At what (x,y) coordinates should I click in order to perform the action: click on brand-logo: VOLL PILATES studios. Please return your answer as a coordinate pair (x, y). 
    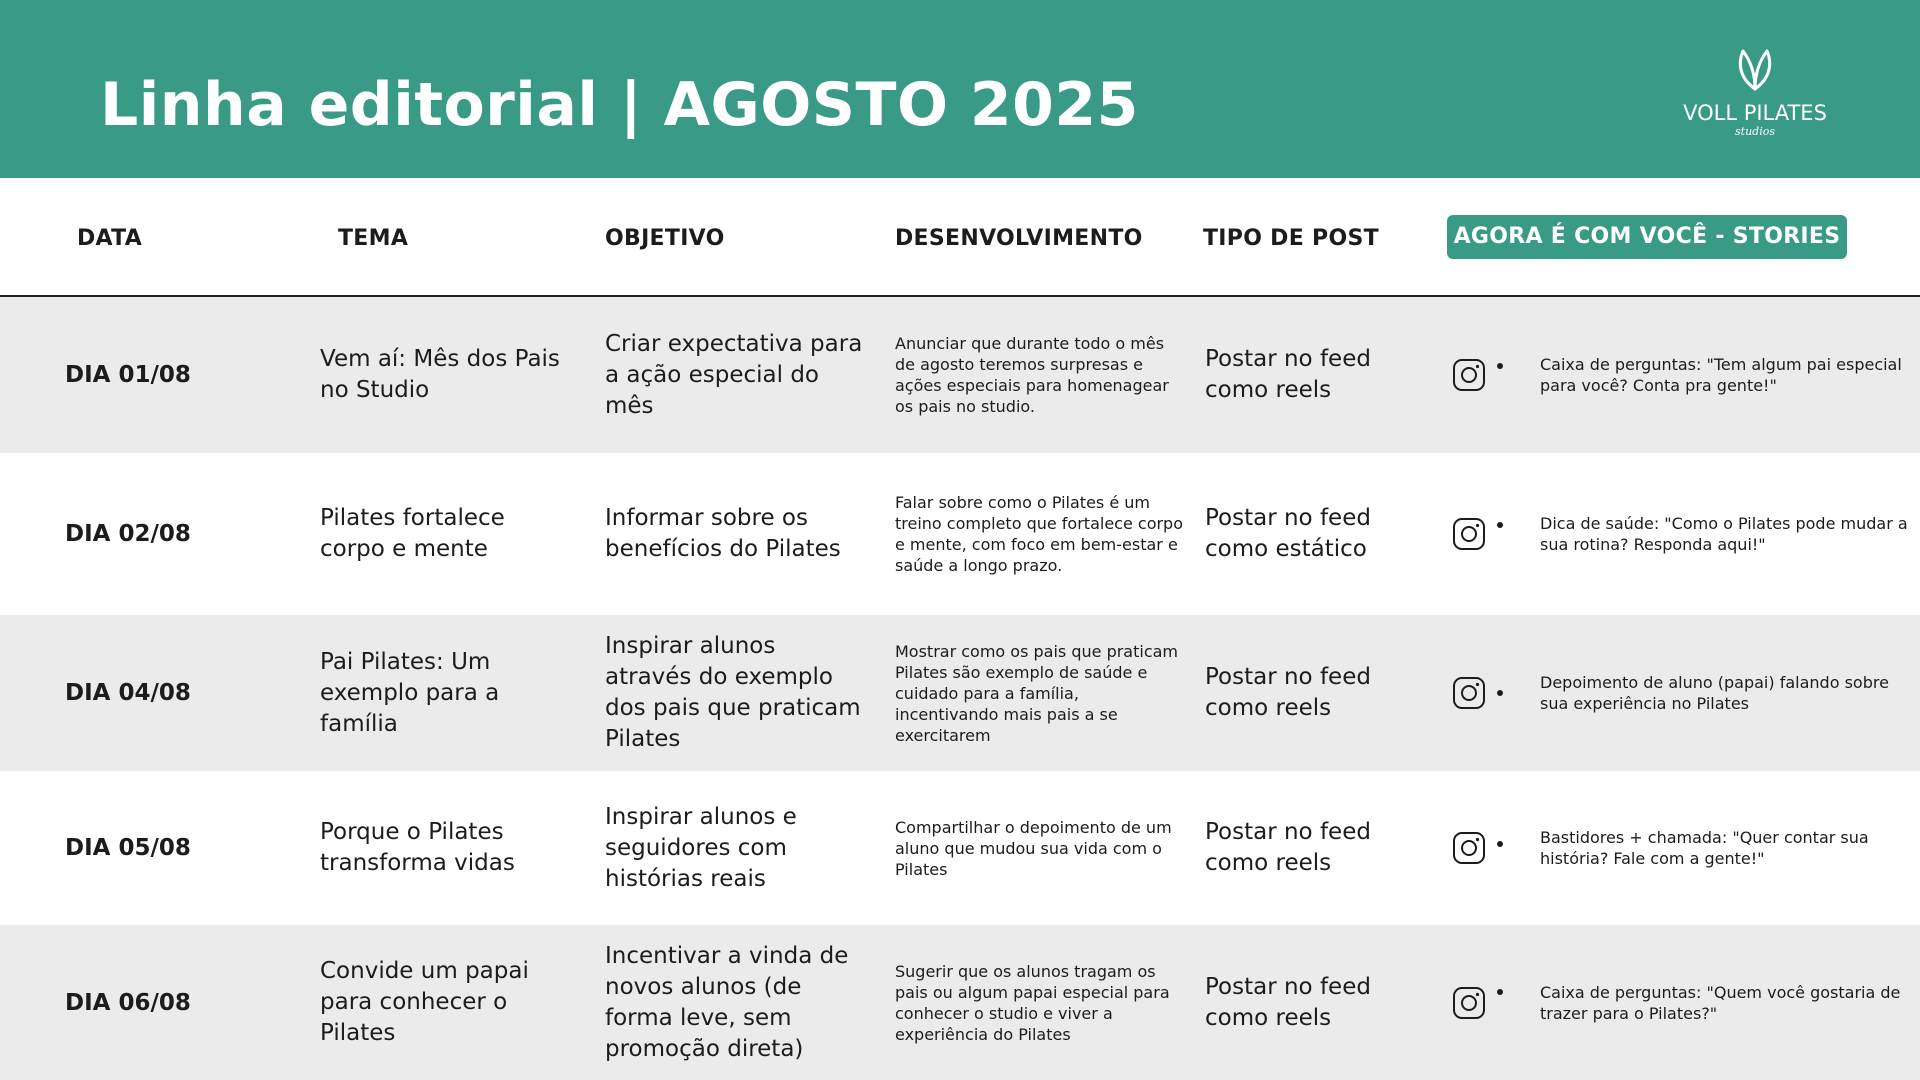
    Looking at the image, I should click on (1755, 91).